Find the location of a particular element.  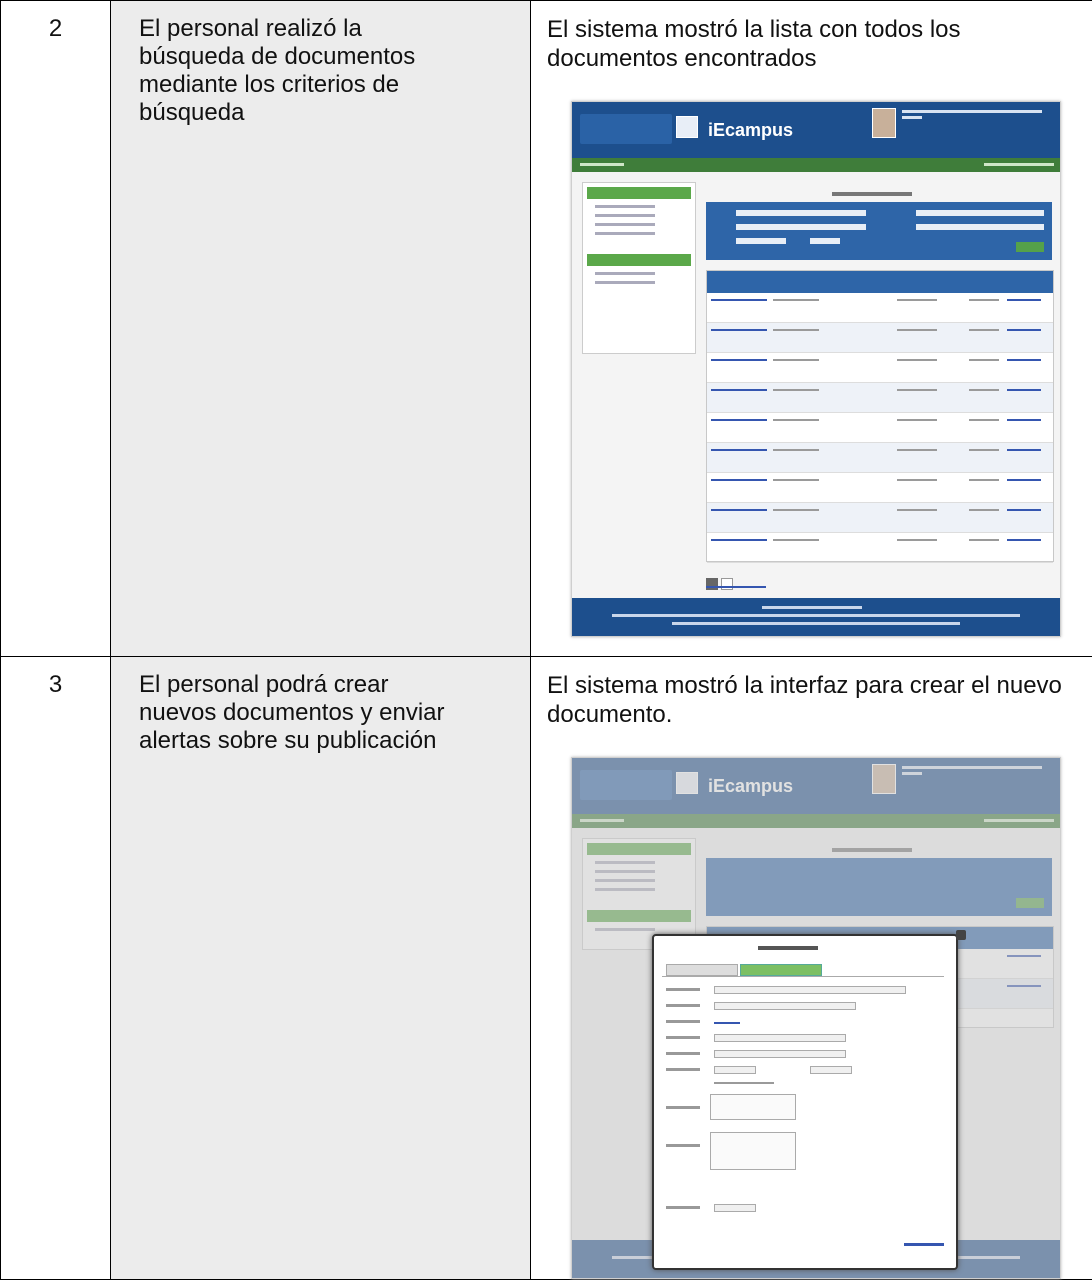

grid-header is located at coordinates (880, 282).